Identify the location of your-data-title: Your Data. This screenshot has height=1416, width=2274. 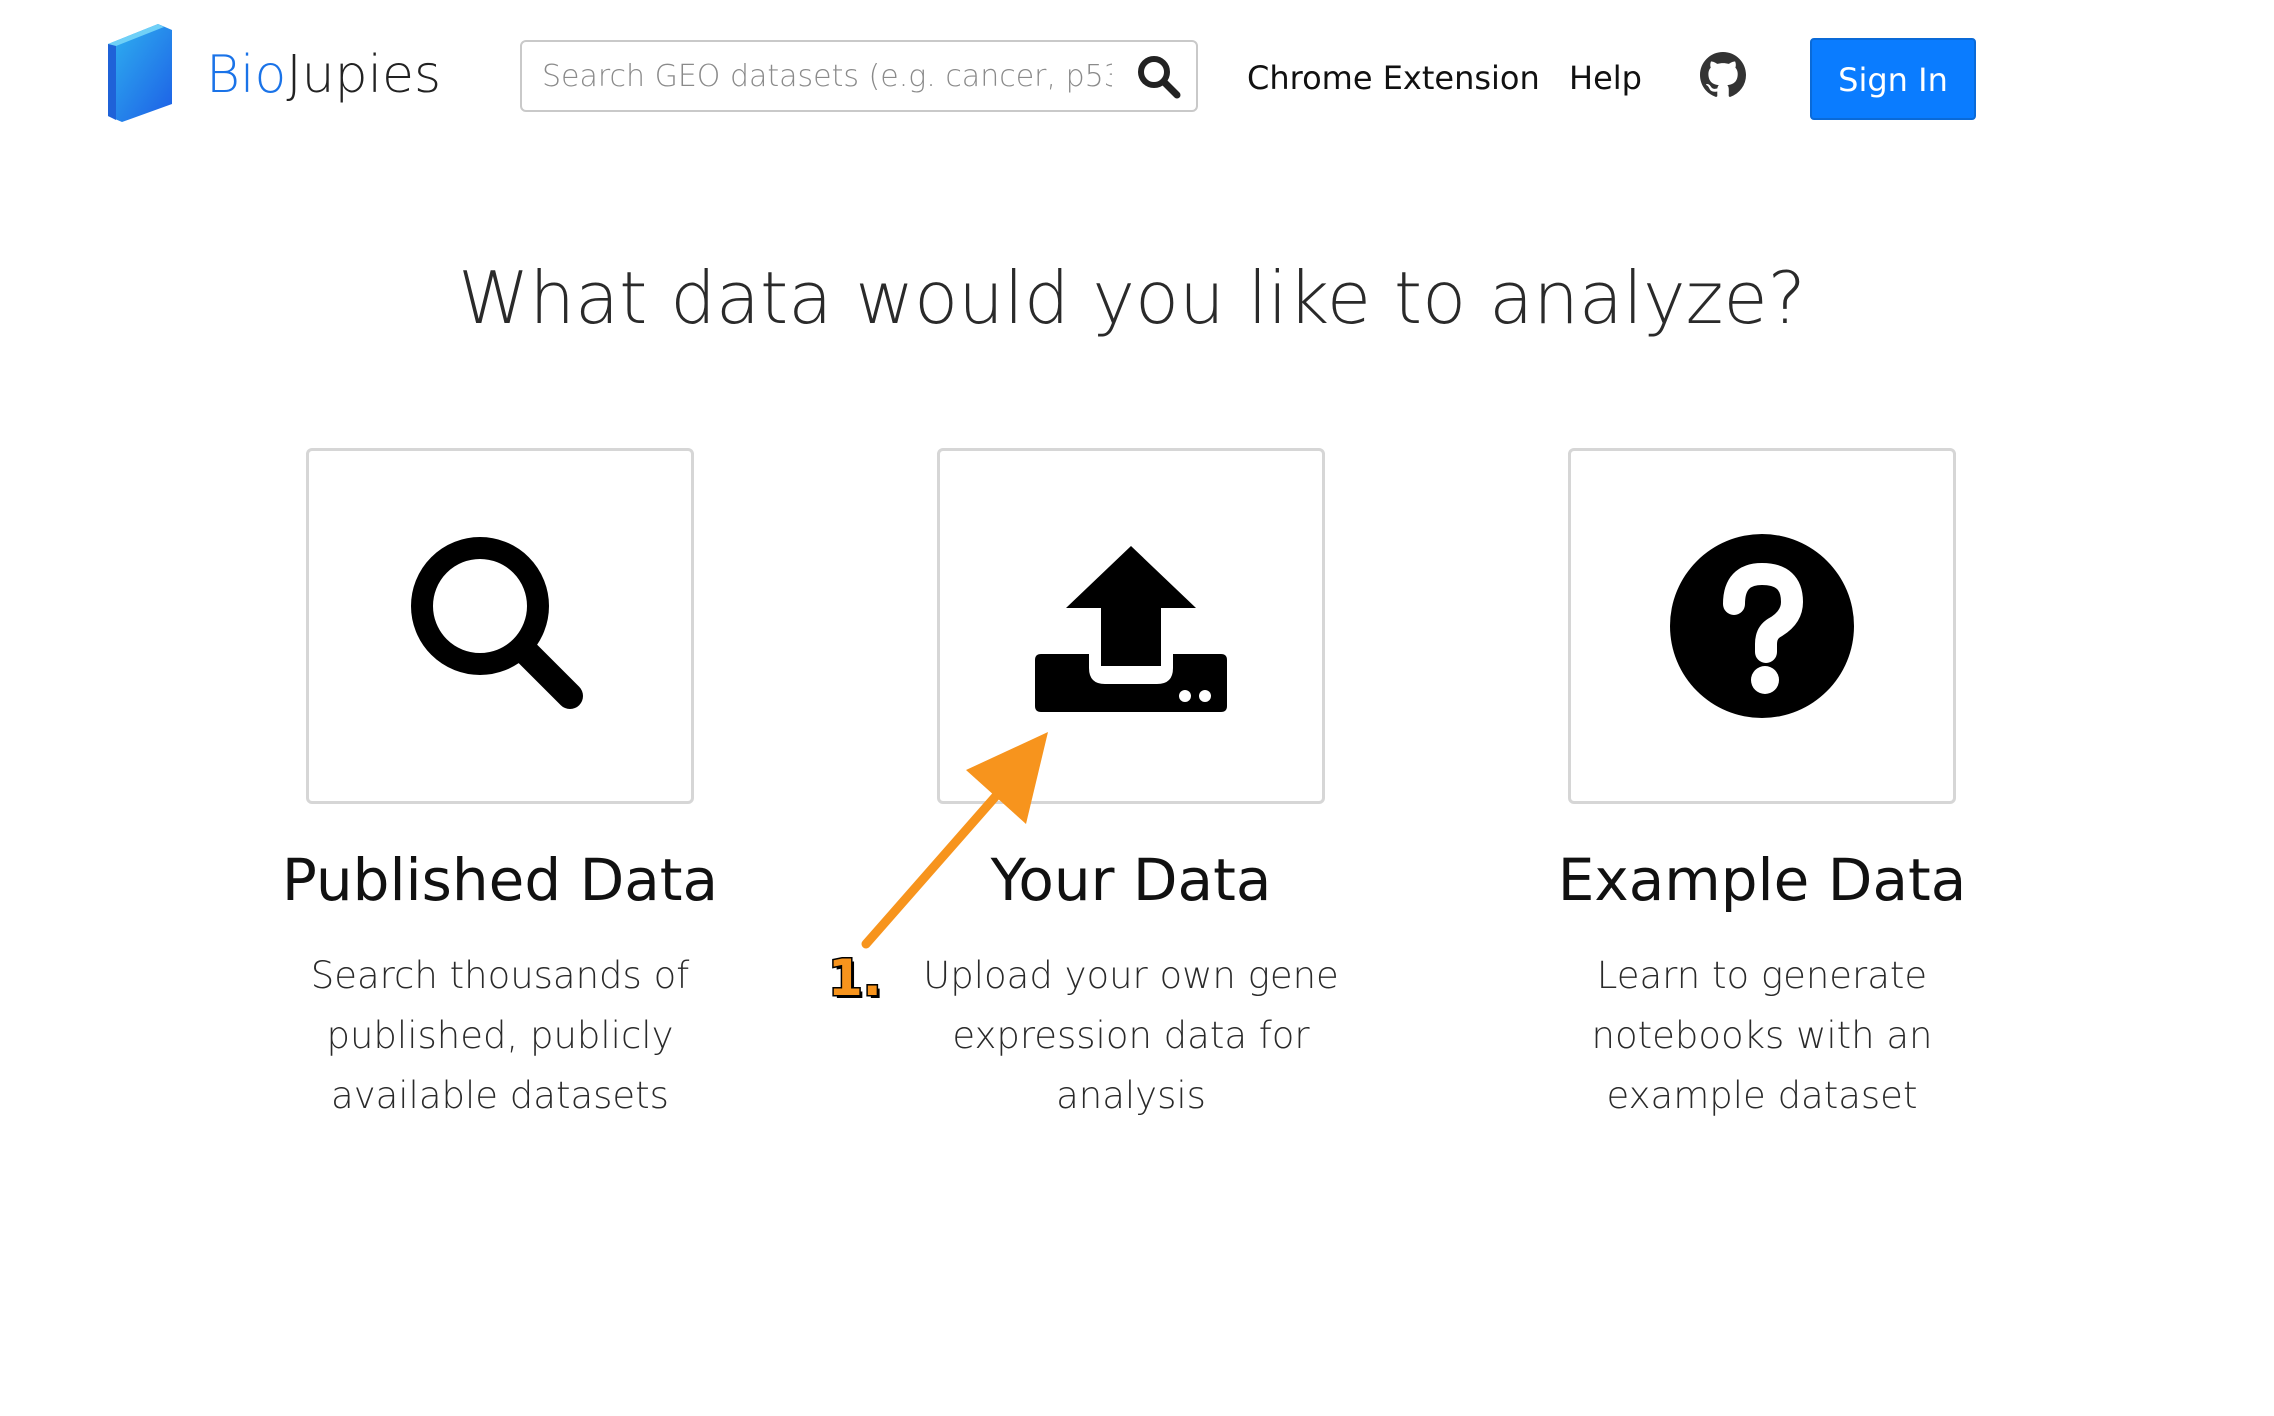
(1131, 880).